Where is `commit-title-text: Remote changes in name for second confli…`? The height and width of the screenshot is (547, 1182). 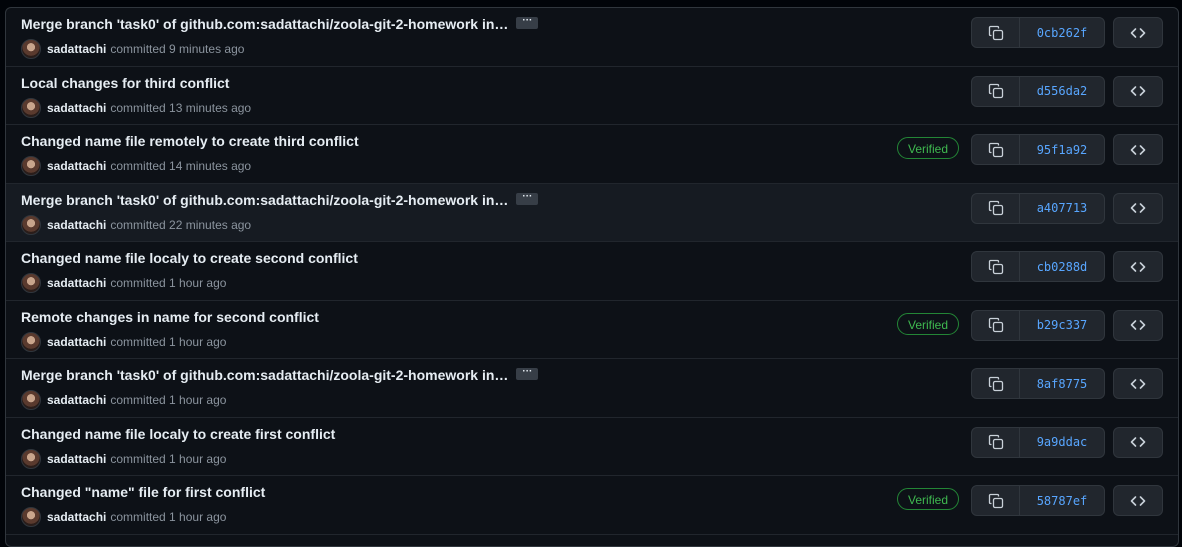
commit-title-text: Remote changes in name for second confli… is located at coordinates (170, 317).